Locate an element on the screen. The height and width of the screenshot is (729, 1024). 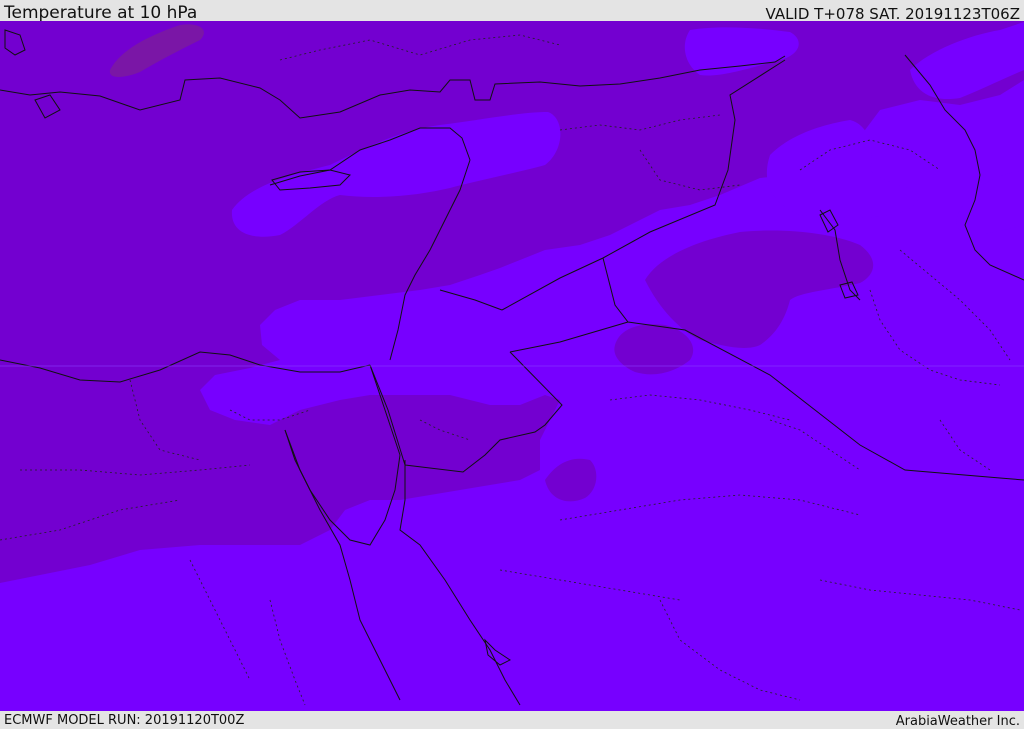
credit-label: ArabiaWeather Inc. is located at coordinates (957, 721).